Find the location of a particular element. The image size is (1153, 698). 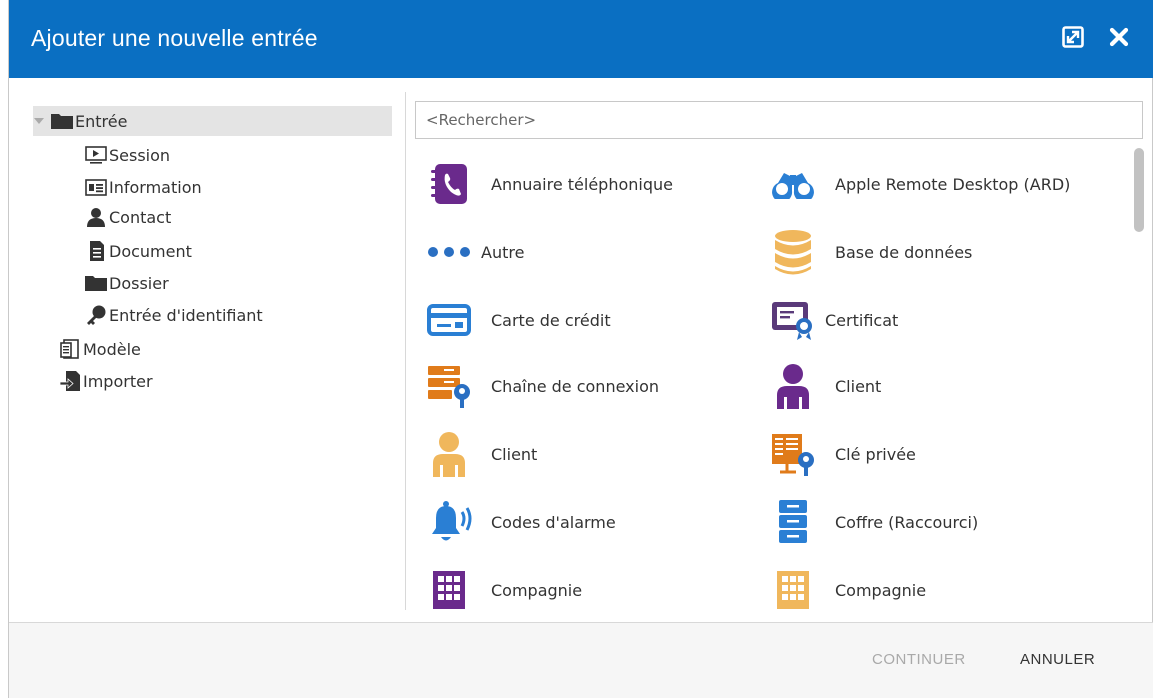

session-icon is located at coordinates (96, 155).